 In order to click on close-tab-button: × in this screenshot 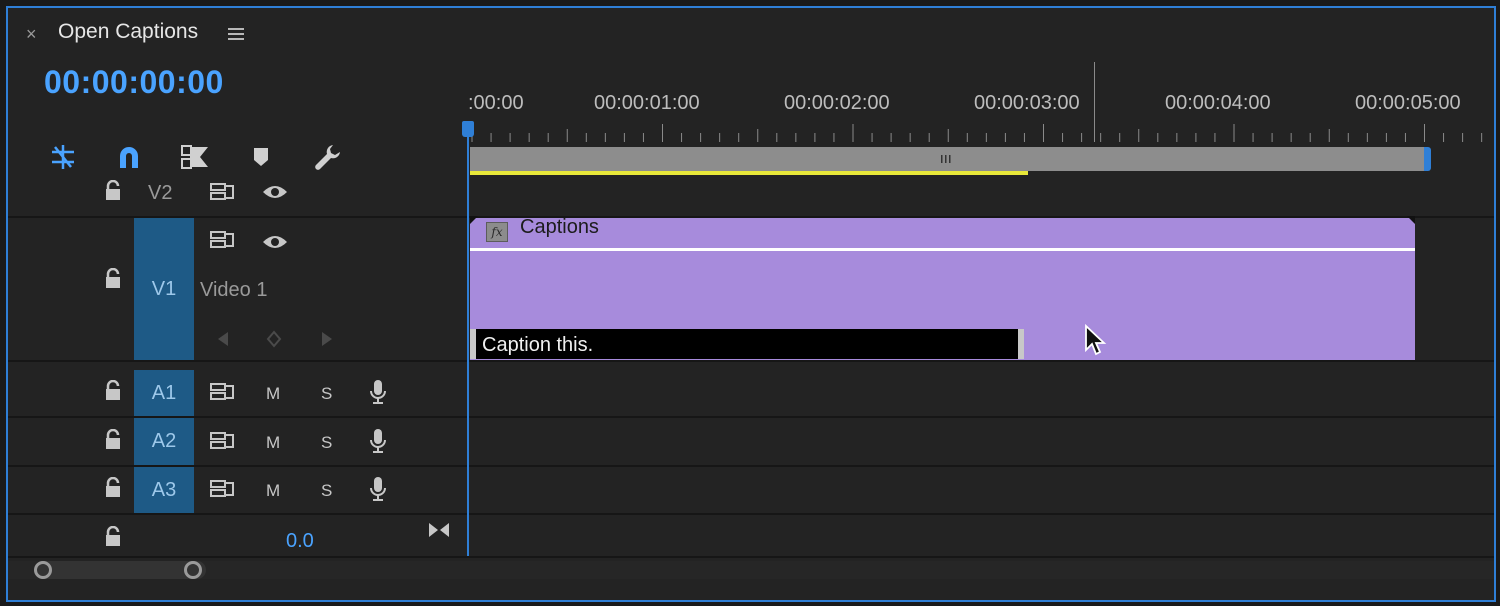, I will do `click(31, 34)`.